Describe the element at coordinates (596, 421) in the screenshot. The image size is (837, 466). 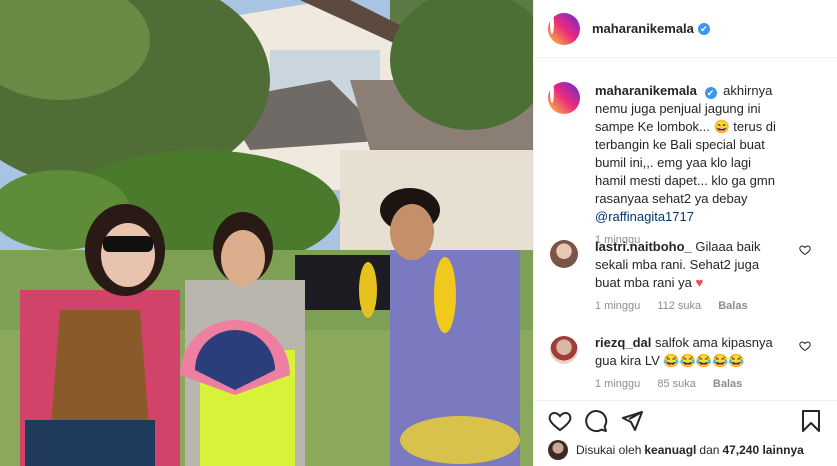
I see `comment-icon` at that location.